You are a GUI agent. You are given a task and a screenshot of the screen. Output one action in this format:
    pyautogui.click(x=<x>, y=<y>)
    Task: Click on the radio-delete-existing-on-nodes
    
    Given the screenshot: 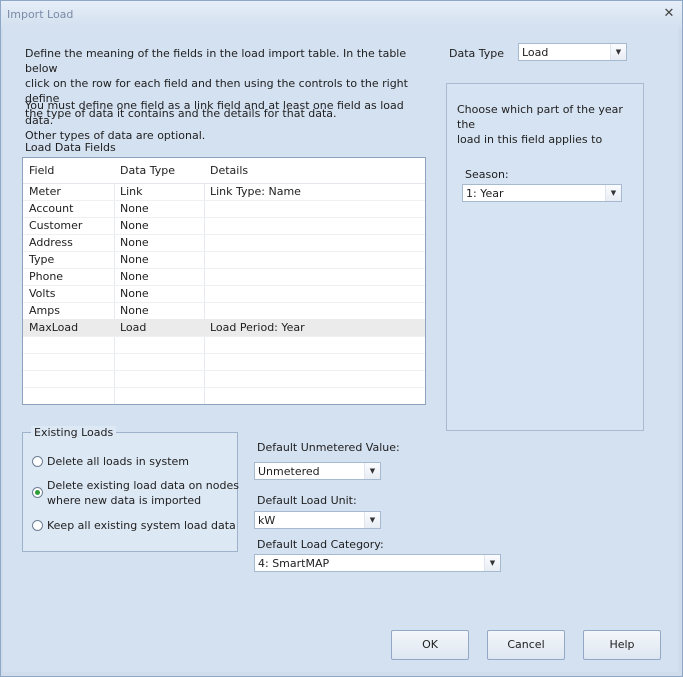 What is the action you would take?
    pyautogui.click(x=37, y=492)
    